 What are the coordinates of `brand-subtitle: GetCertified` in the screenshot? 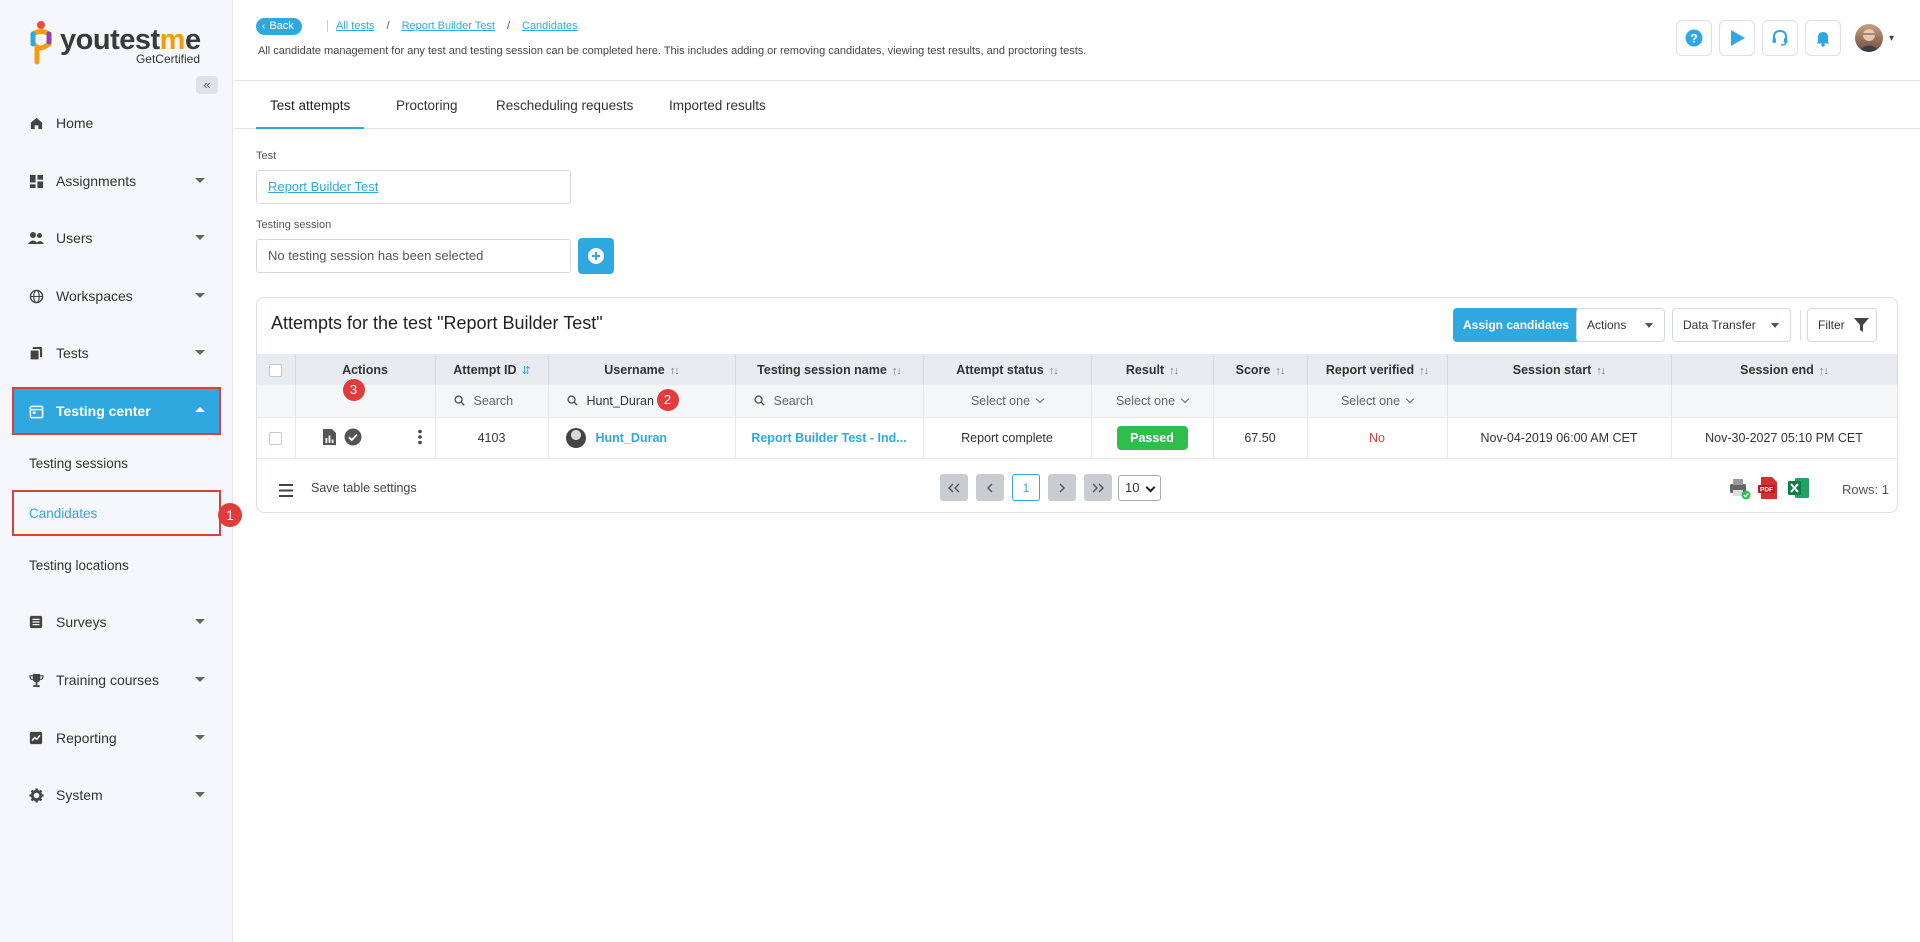 It's located at (167, 59).